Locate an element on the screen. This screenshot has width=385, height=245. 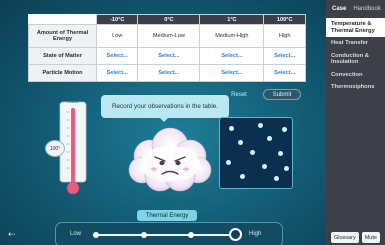
mute-button: Mute is located at coordinates (370, 237).